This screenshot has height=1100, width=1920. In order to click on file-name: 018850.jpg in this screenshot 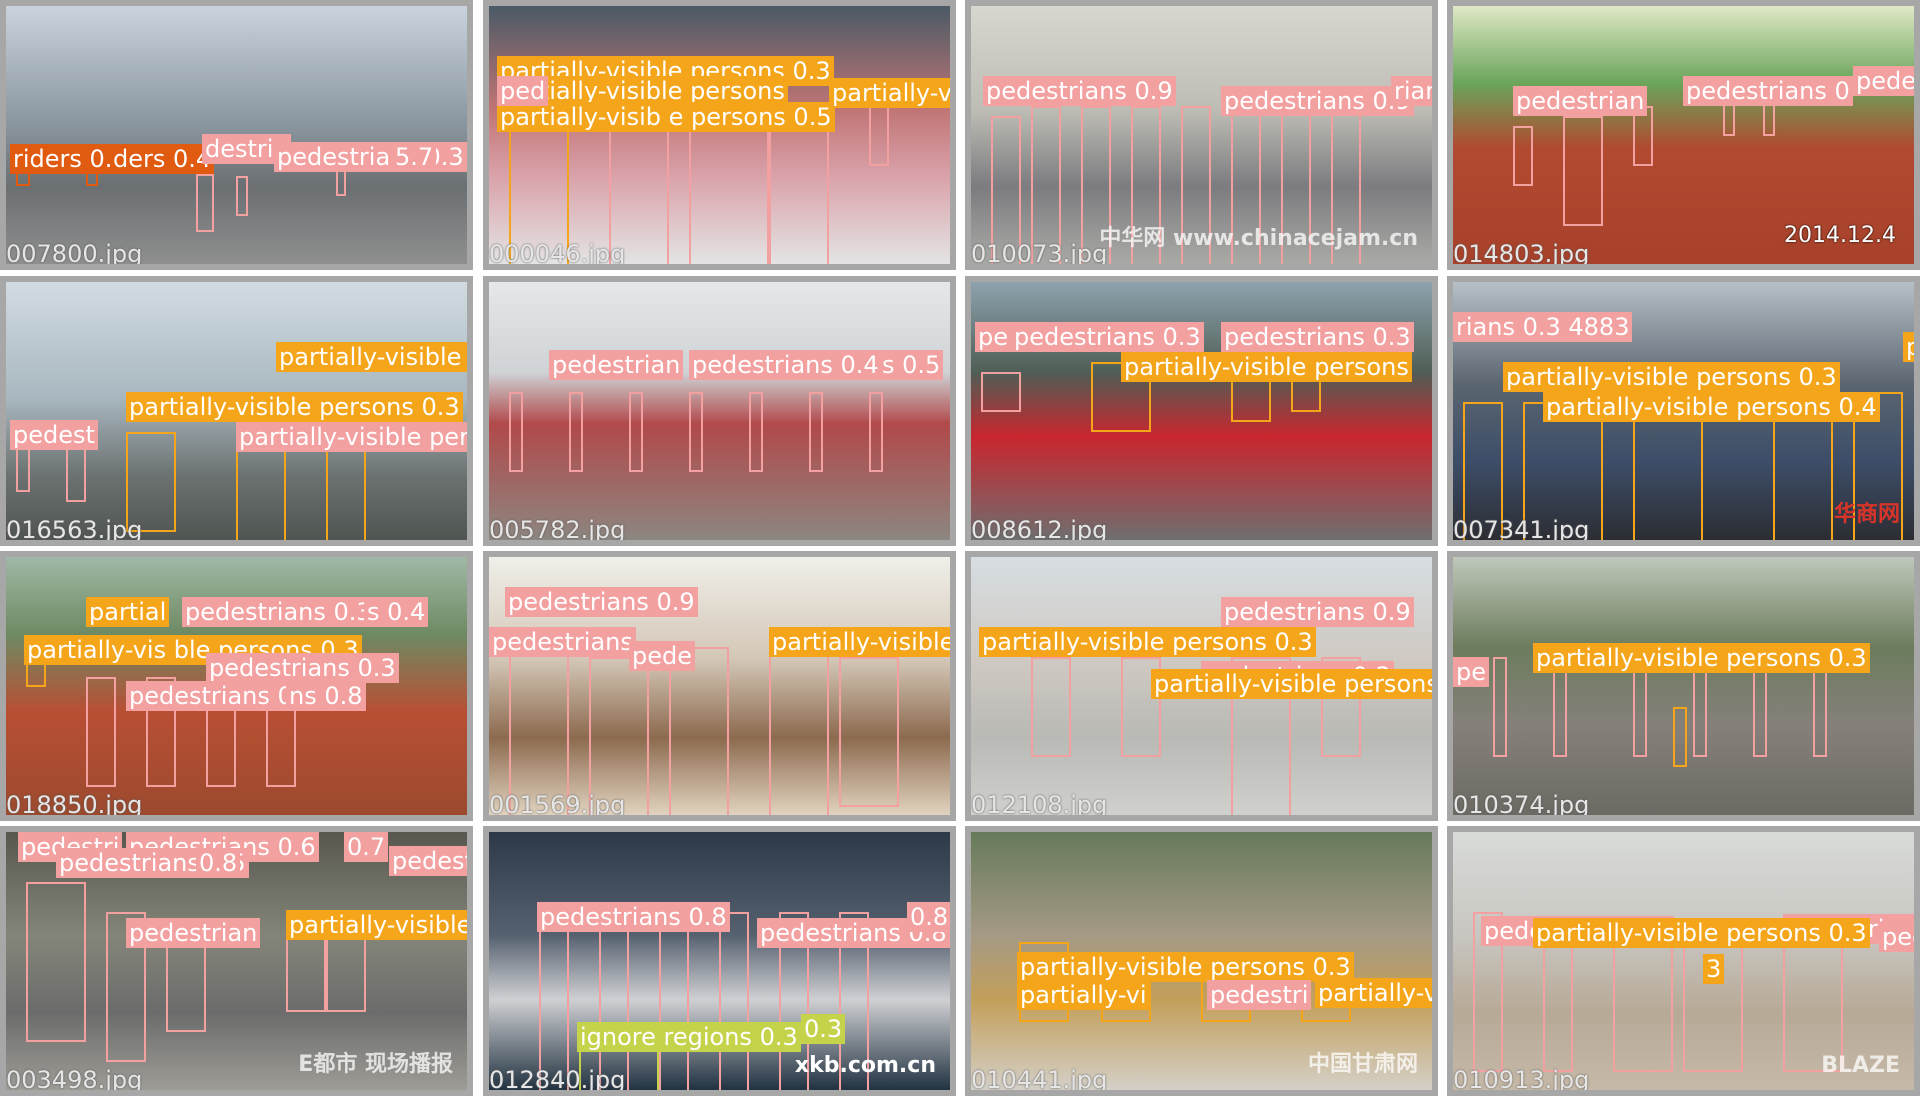, I will do `click(74, 805)`.